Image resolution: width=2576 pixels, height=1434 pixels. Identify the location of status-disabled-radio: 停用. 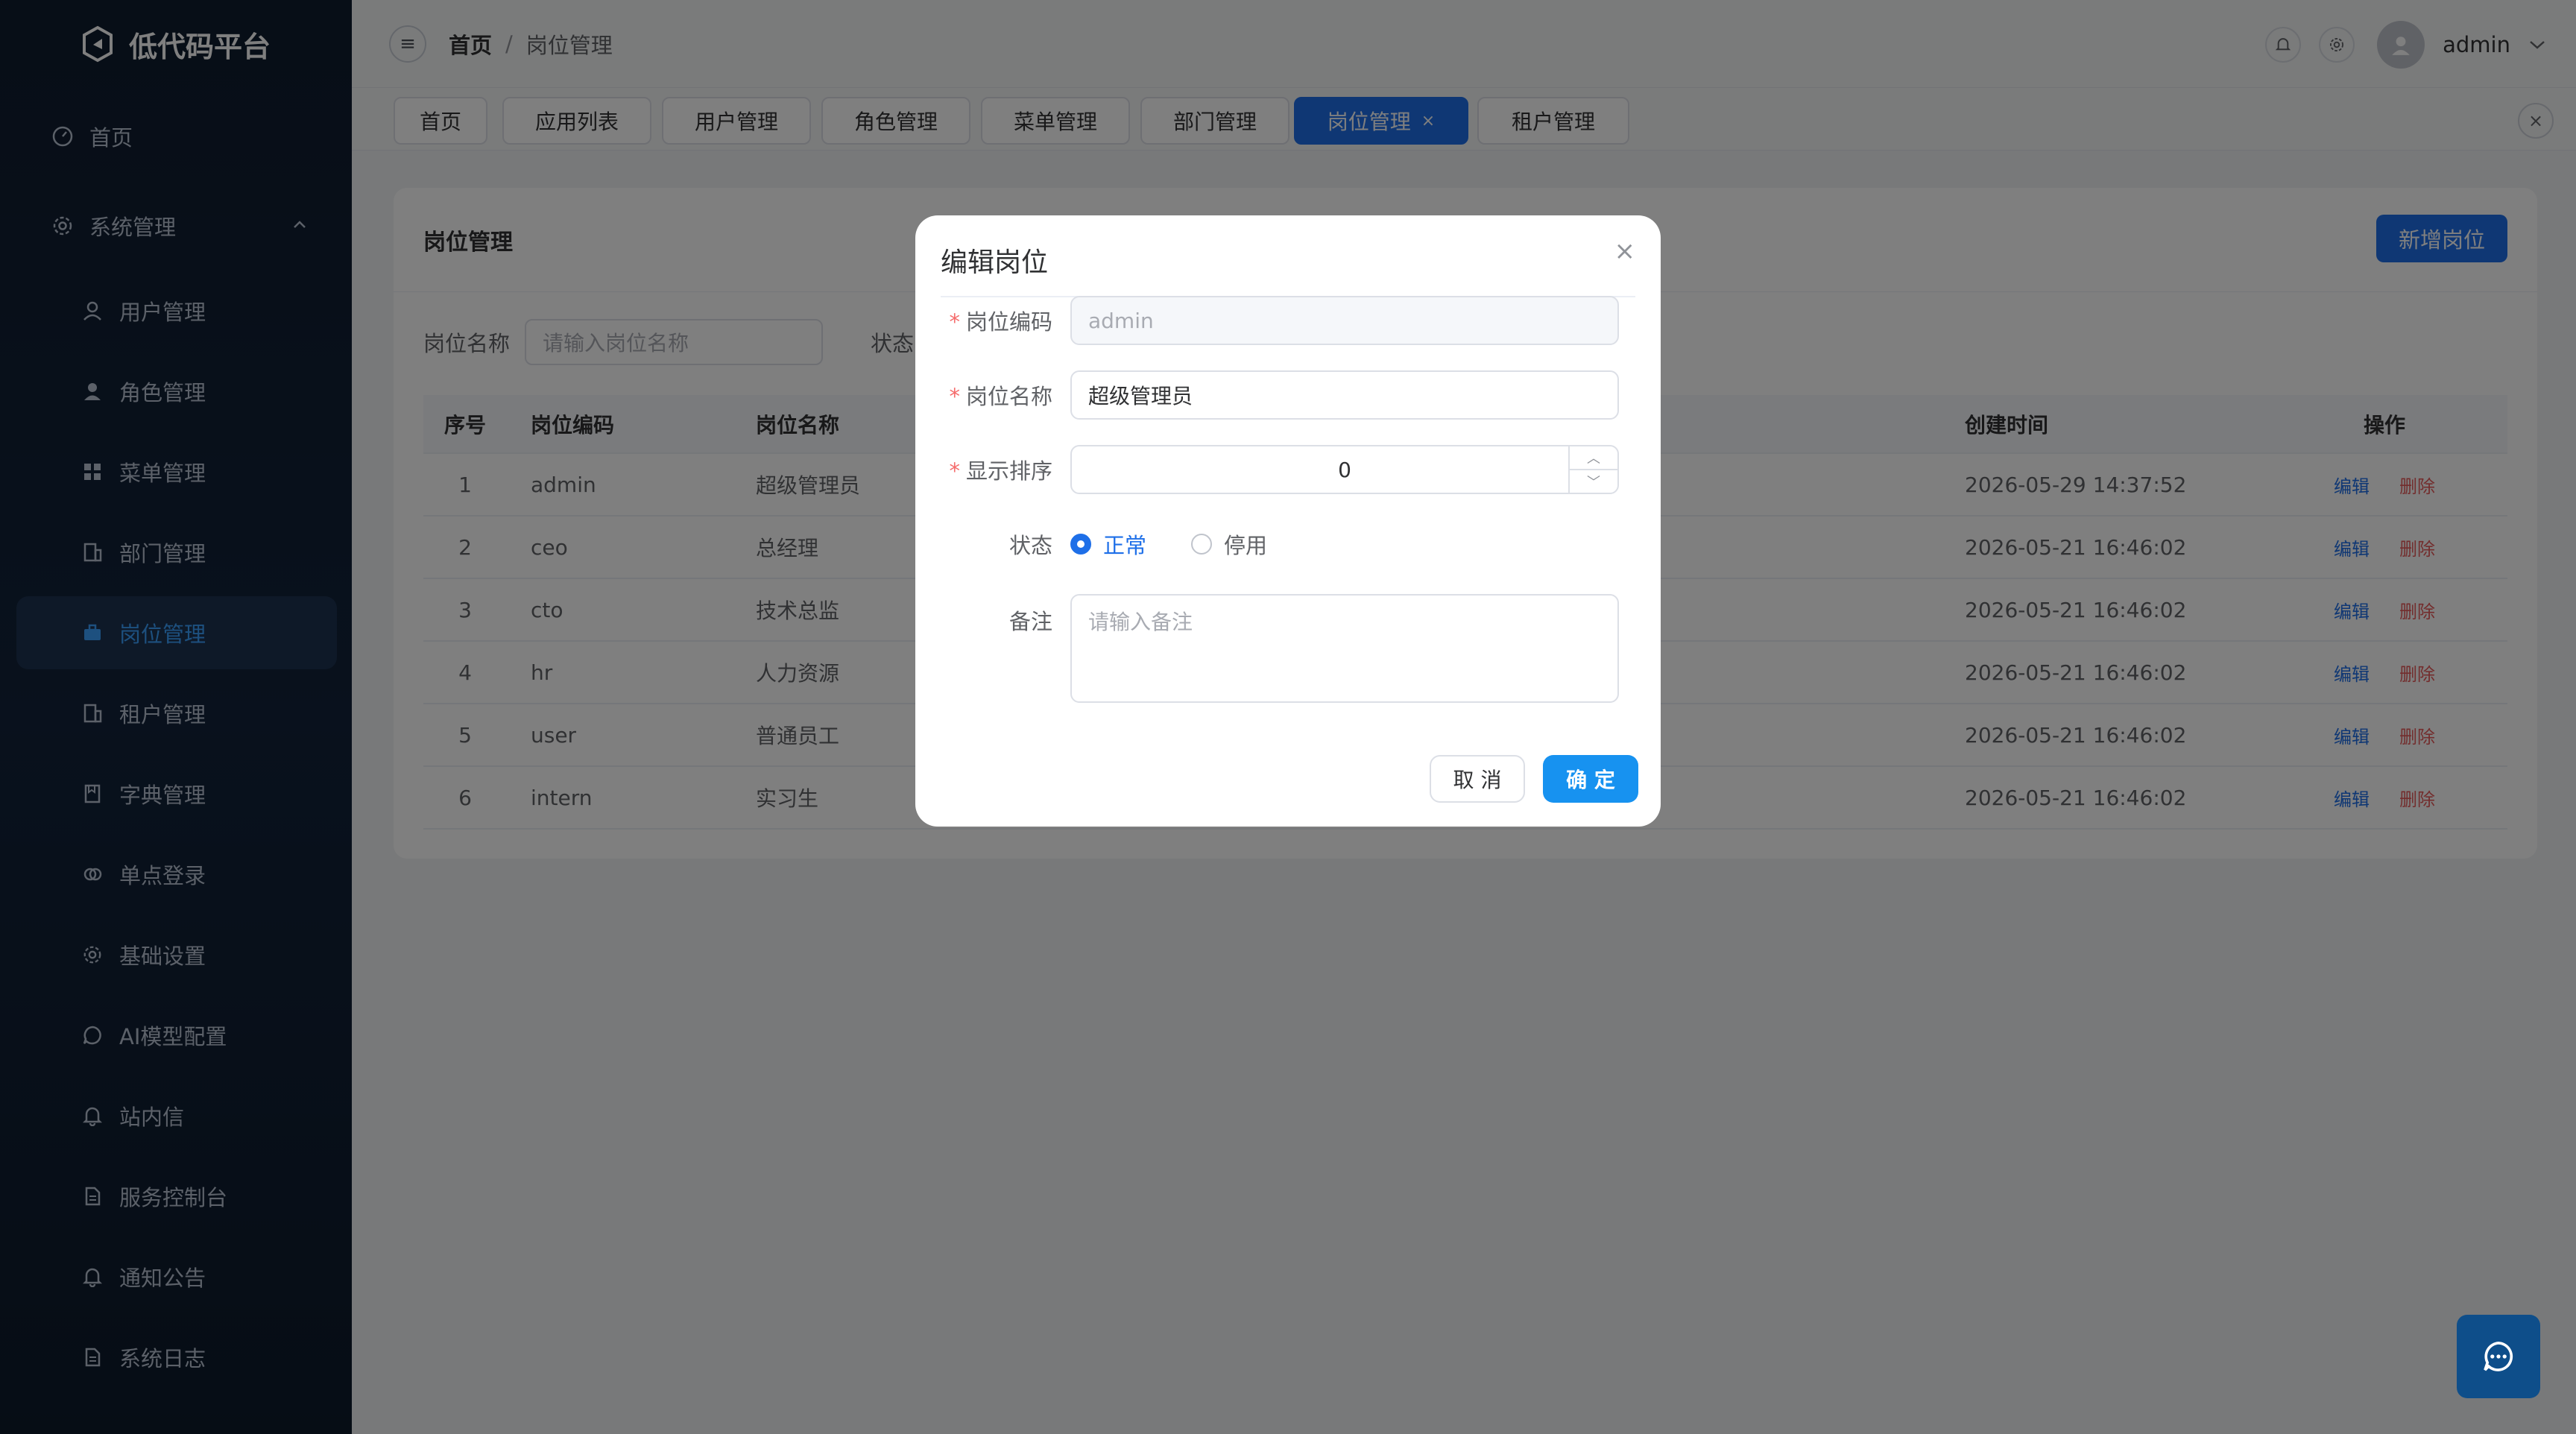
(1229, 544).